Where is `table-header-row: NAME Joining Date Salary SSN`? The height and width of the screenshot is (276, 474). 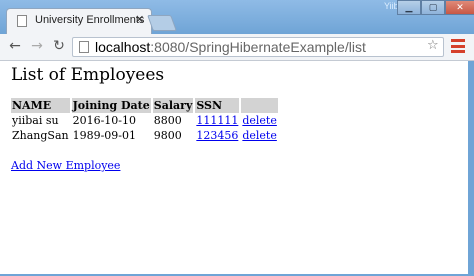
table-header-row: NAME Joining Date Salary SSN is located at coordinates (144, 105).